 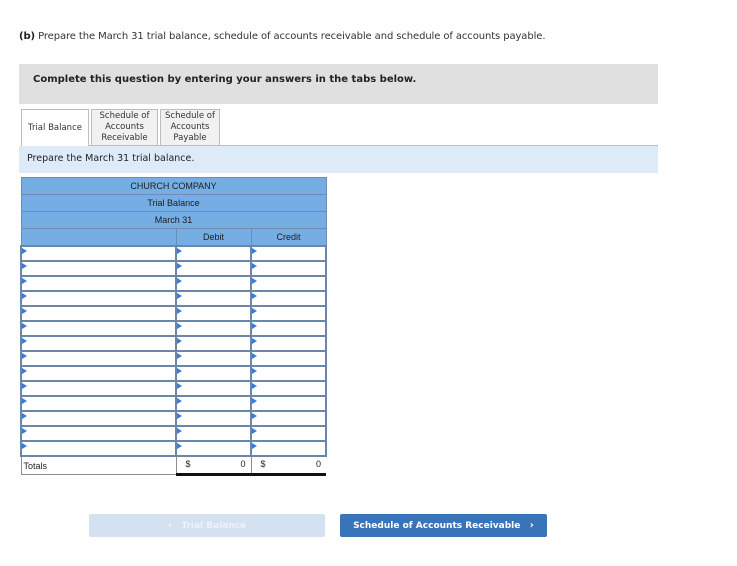 What do you see at coordinates (124, 138) in the screenshot?
I see `tab-label: Receivable` at bounding box center [124, 138].